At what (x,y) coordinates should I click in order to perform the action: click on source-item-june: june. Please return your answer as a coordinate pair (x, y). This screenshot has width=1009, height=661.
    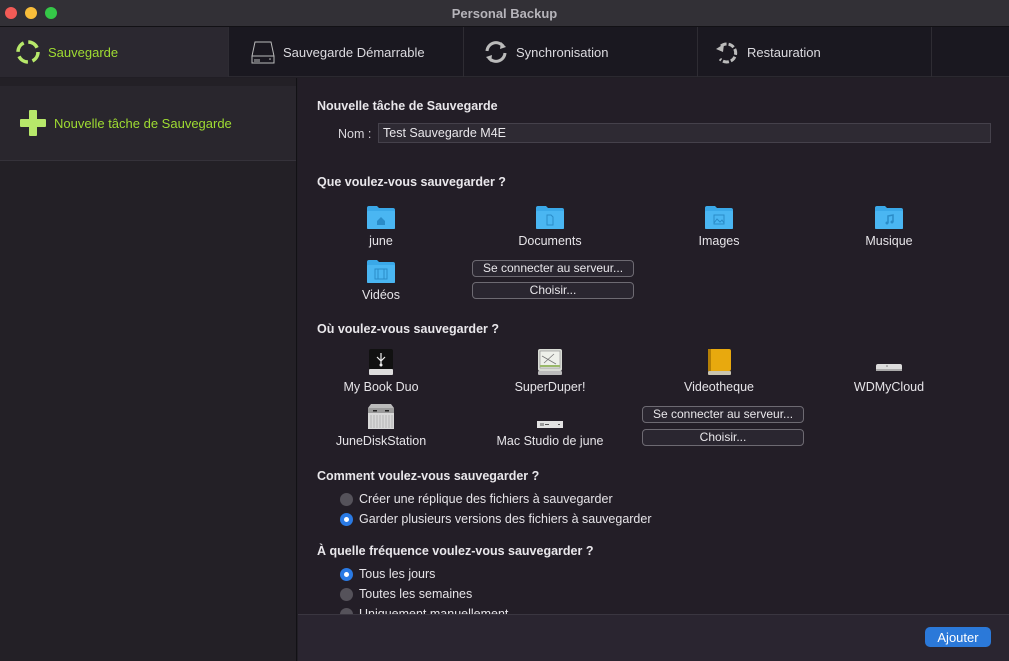
    Looking at the image, I should click on (381, 225).